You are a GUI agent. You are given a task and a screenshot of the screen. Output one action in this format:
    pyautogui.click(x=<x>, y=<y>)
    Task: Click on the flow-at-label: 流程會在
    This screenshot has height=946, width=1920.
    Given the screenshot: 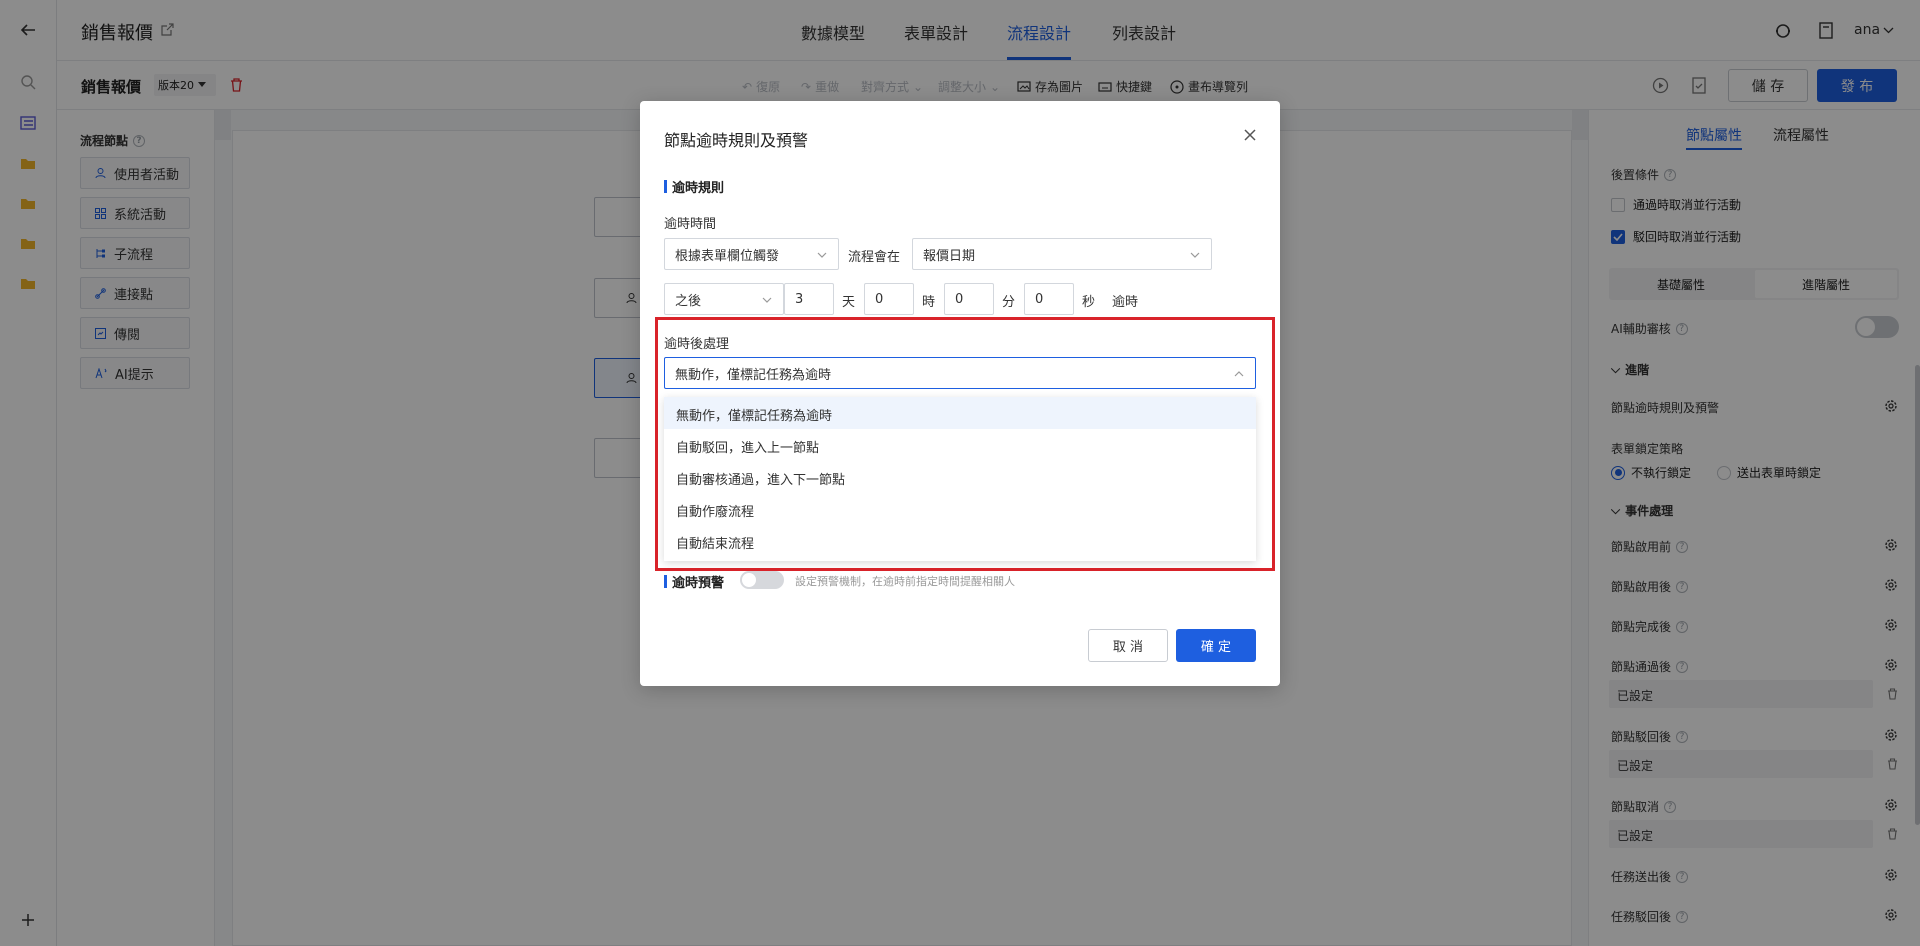 What is the action you would take?
    pyautogui.click(x=874, y=257)
    